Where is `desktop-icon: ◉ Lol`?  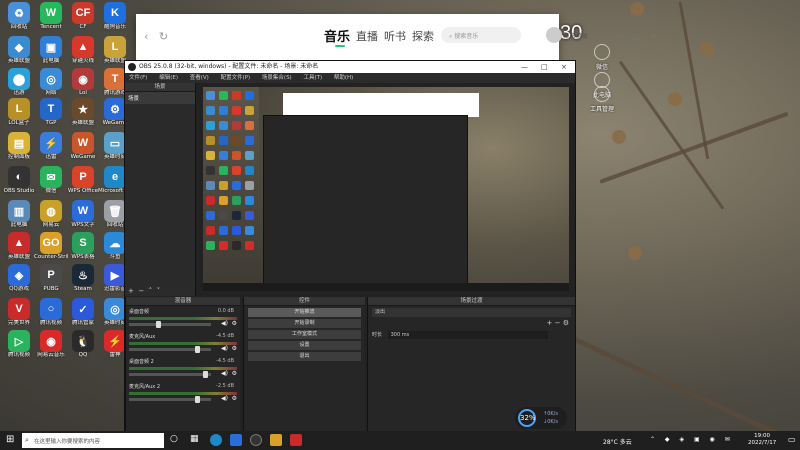
desktop-icon: ◉ Lol is located at coordinates (83, 82).